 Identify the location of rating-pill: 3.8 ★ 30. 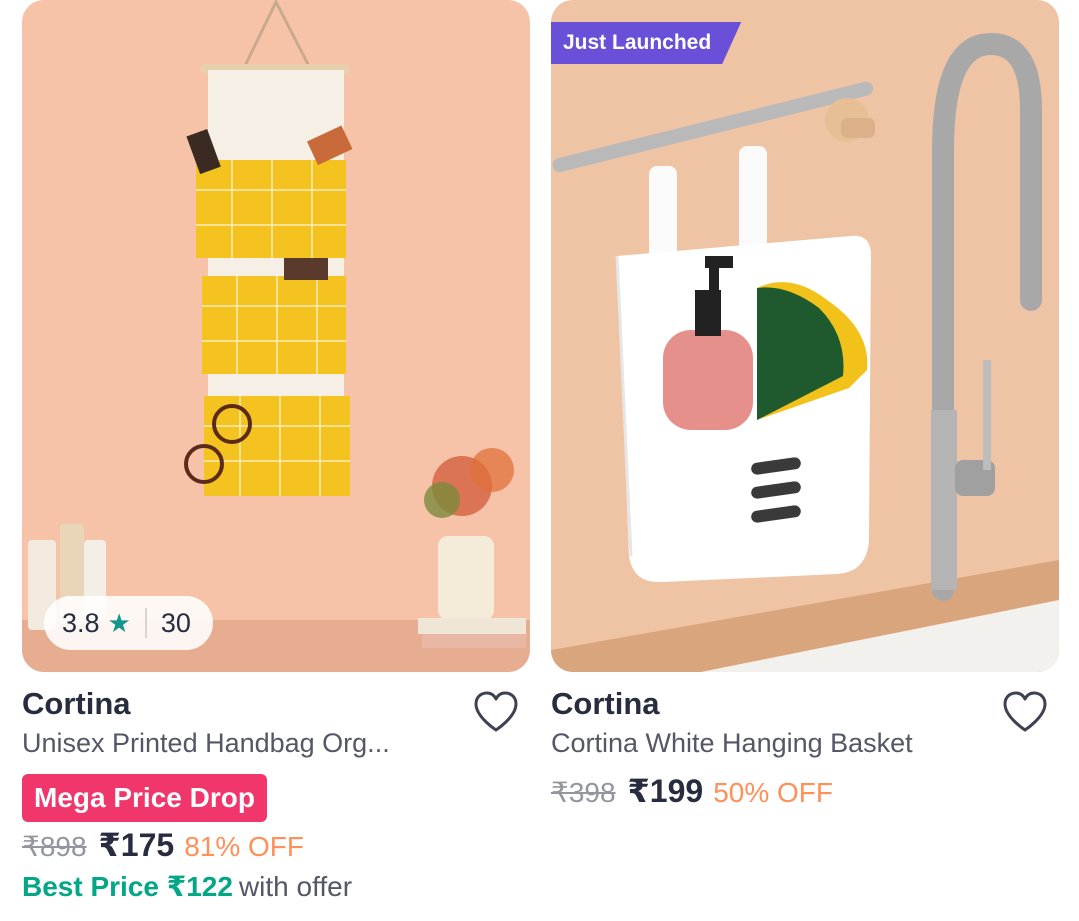
(128, 623).